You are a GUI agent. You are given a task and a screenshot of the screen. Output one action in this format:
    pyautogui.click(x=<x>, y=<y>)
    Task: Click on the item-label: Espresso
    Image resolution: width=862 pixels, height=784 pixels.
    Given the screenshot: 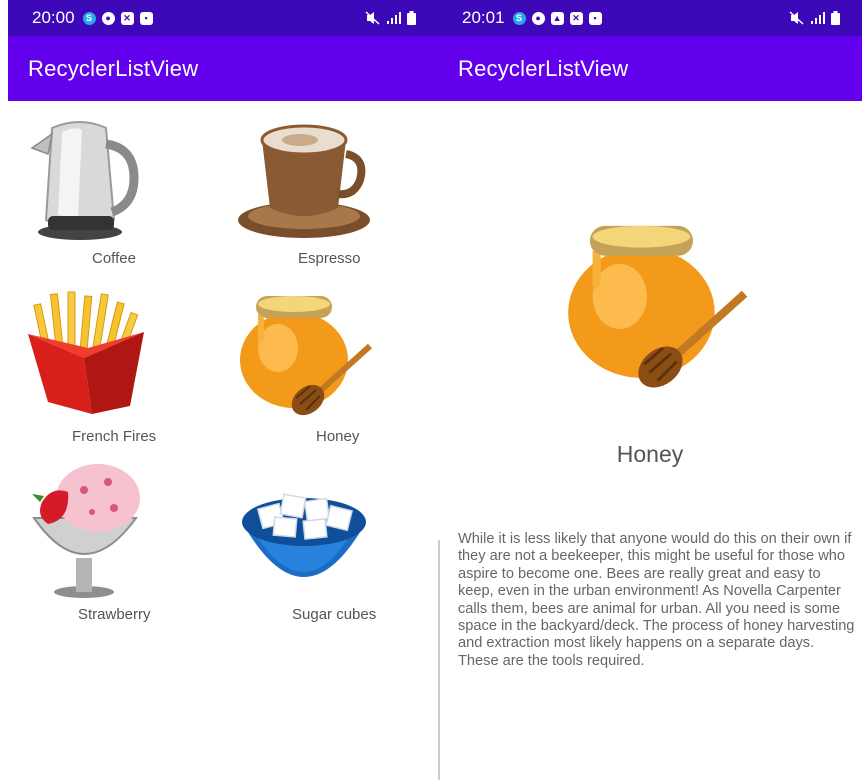 What is the action you would take?
    pyautogui.click(x=329, y=258)
    